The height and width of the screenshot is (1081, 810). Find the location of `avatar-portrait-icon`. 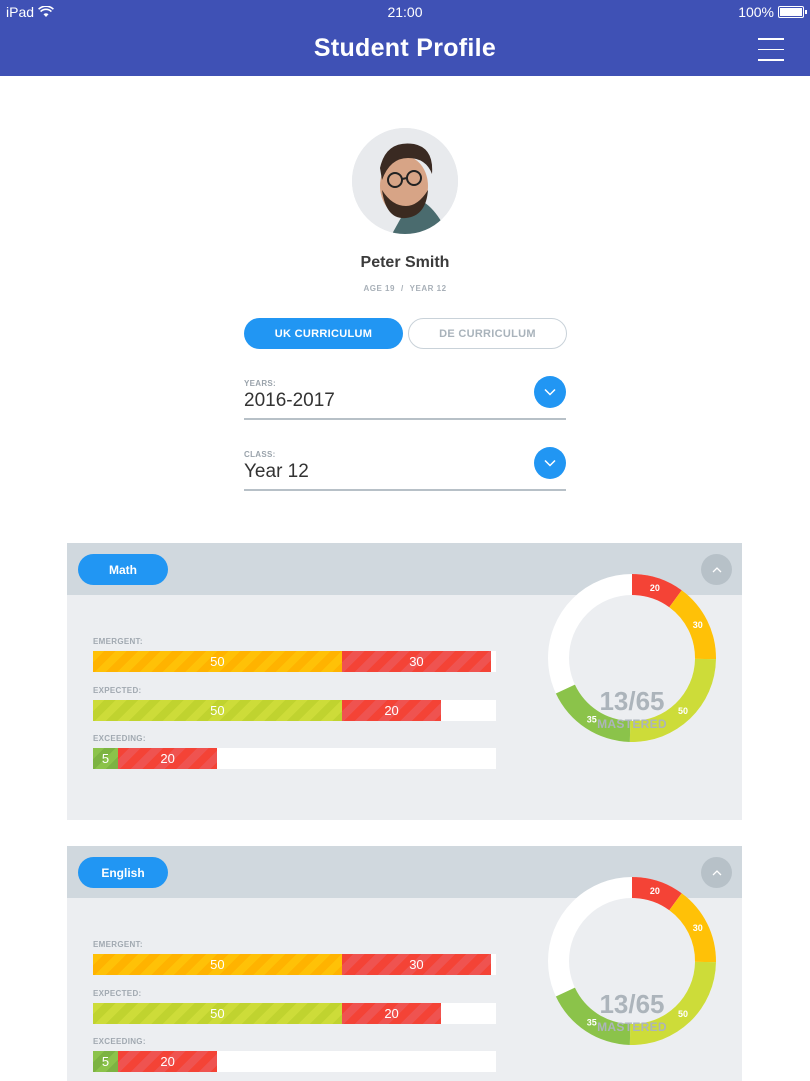

avatar-portrait-icon is located at coordinates (405, 181).